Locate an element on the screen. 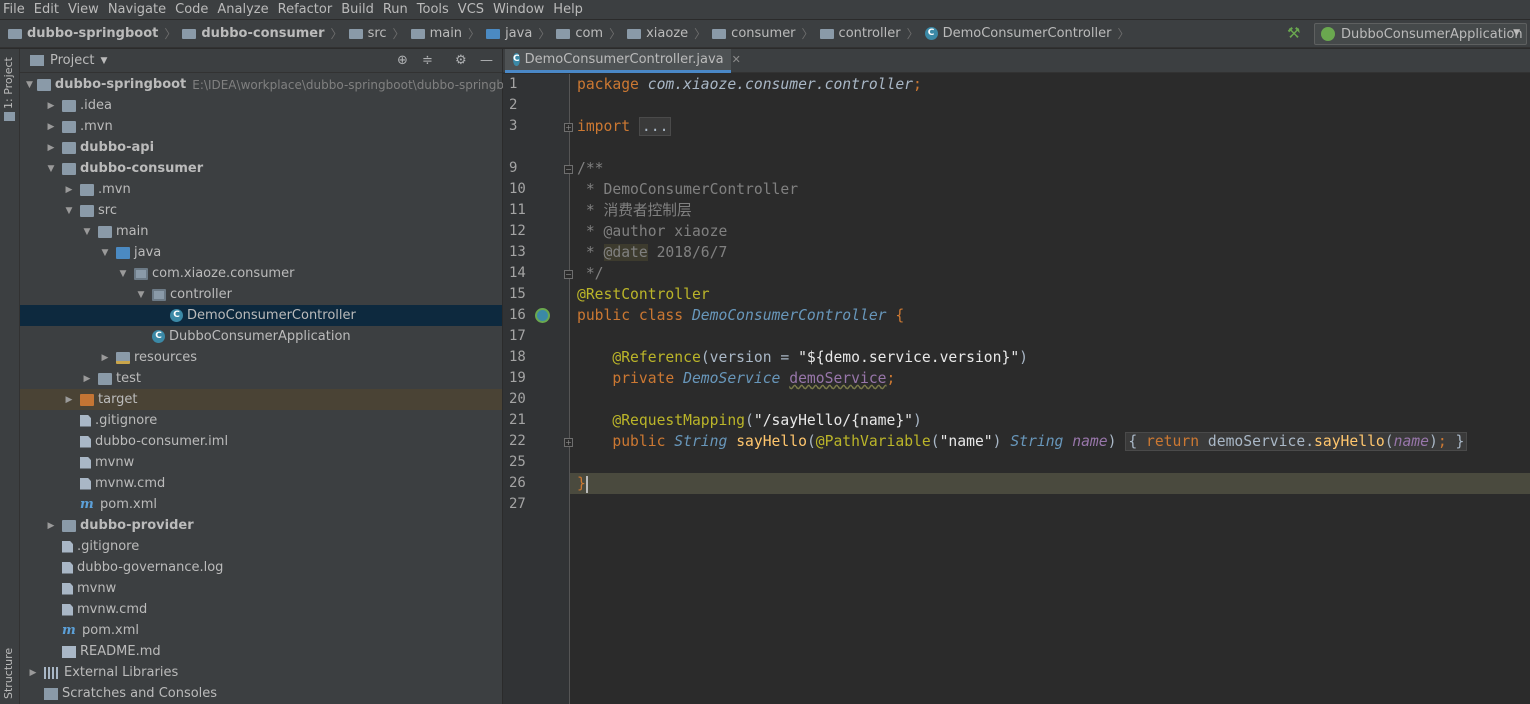 Image resolution: width=1530 pixels, height=704 pixels. project-tool-tab: 1: Project is located at coordinates (8, 83).